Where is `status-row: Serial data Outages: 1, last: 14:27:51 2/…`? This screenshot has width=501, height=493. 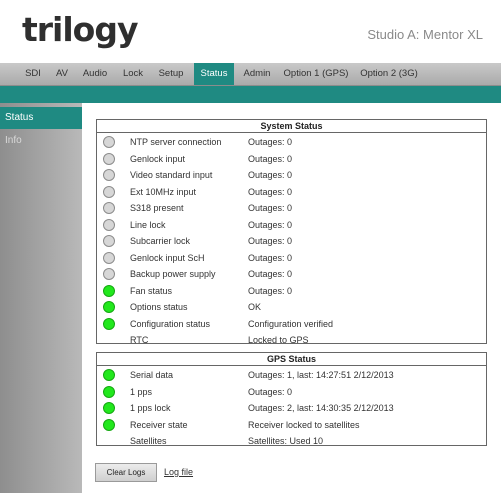 status-row: Serial data Outages: 1, last: 14:27:51 2/… is located at coordinates (291, 376).